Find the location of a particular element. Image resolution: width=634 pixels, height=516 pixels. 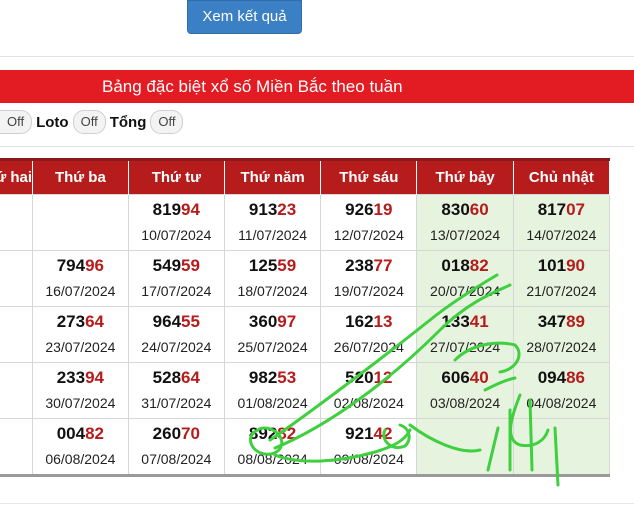

result-date: 12/07/2024 is located at coordinates (368, 235).